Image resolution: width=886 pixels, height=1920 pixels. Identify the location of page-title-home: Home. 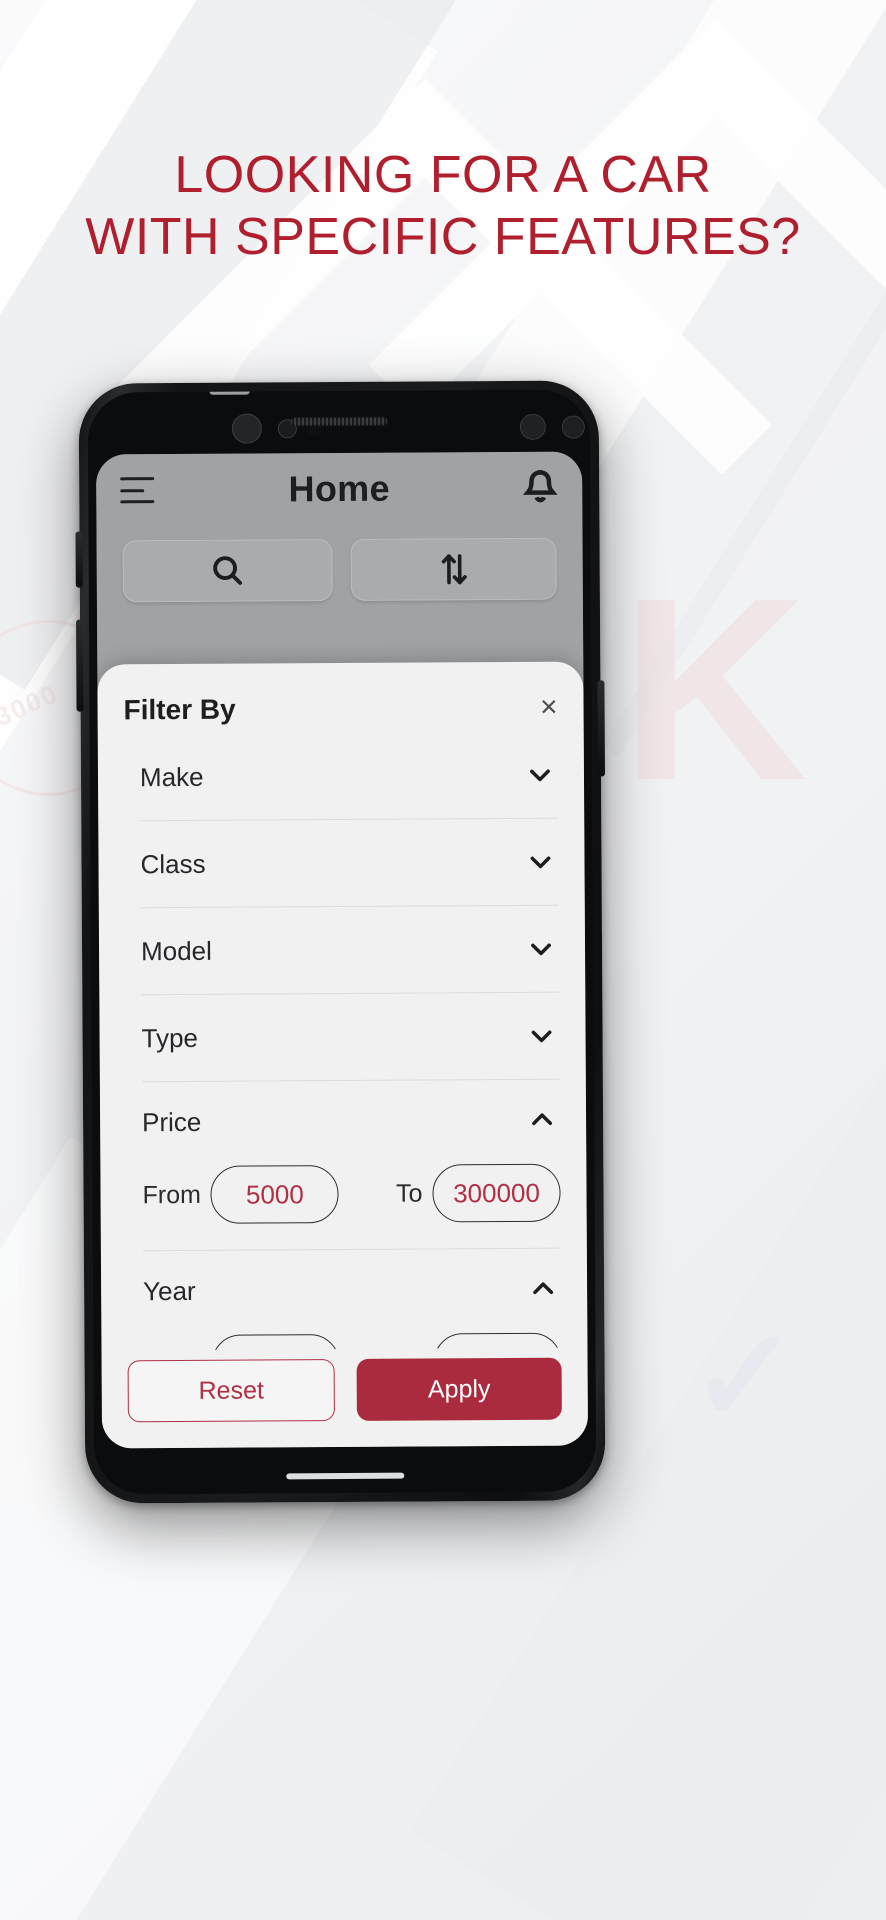
(339, 488).